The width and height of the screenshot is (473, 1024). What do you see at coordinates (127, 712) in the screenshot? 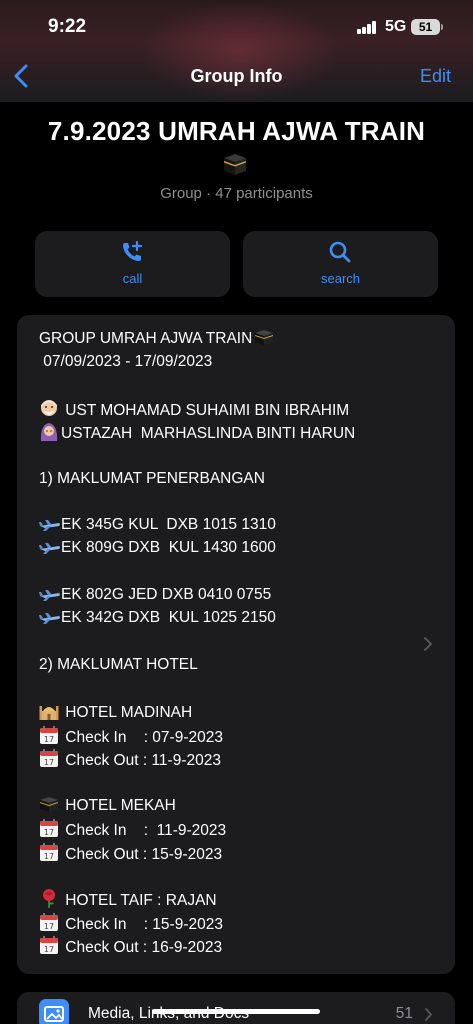
I see `description-text: HOTEL MADINAH` at bounding box center [127, 712].